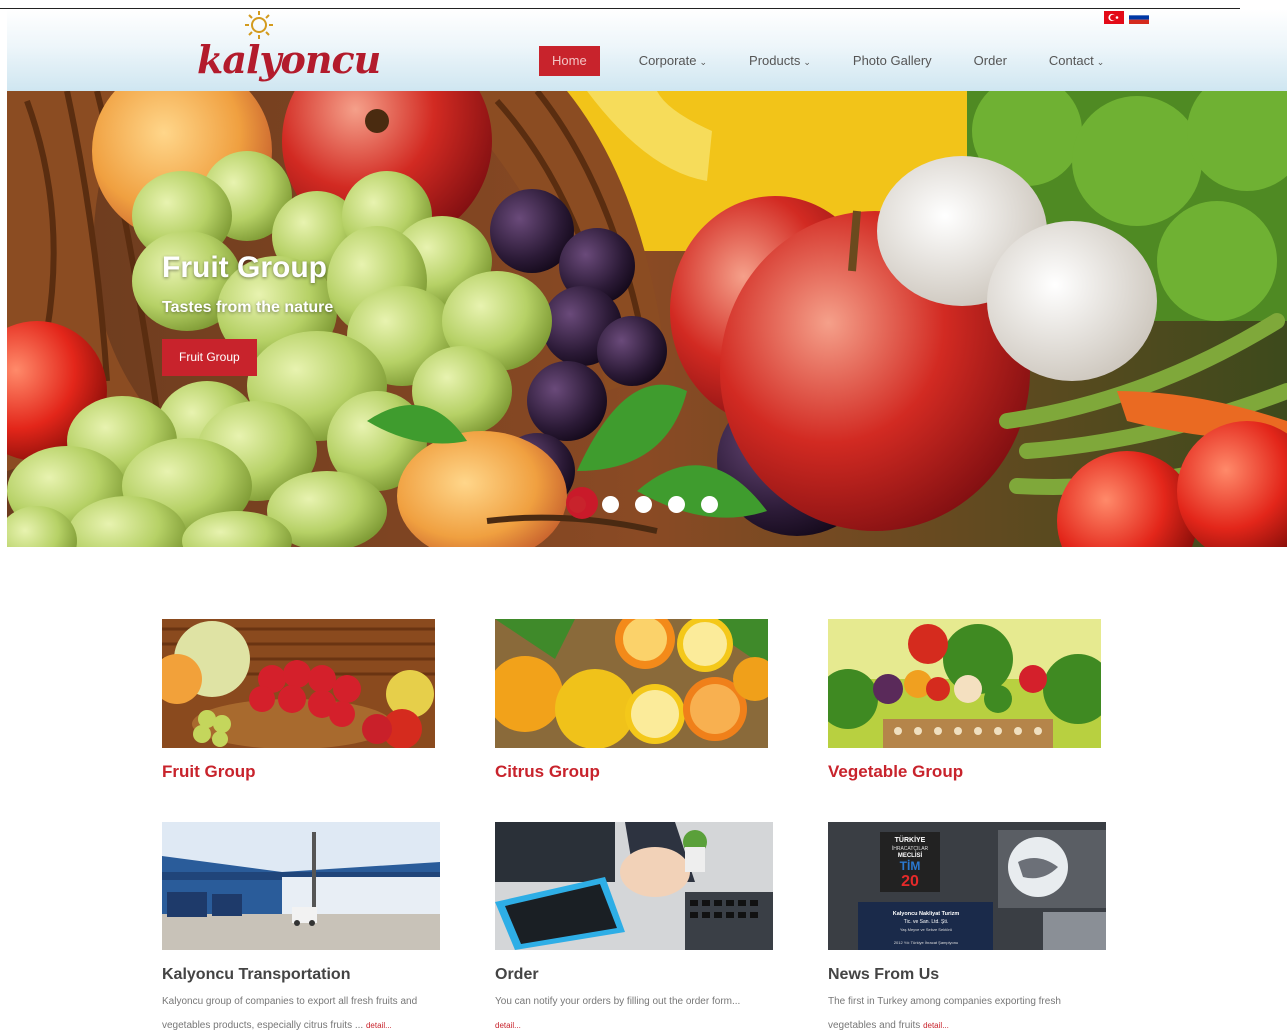 This screenshot has height=1034, width=1287. Describe the element at coordinates (301, 886) in the screenshot. I see `transportation-image` at that location.